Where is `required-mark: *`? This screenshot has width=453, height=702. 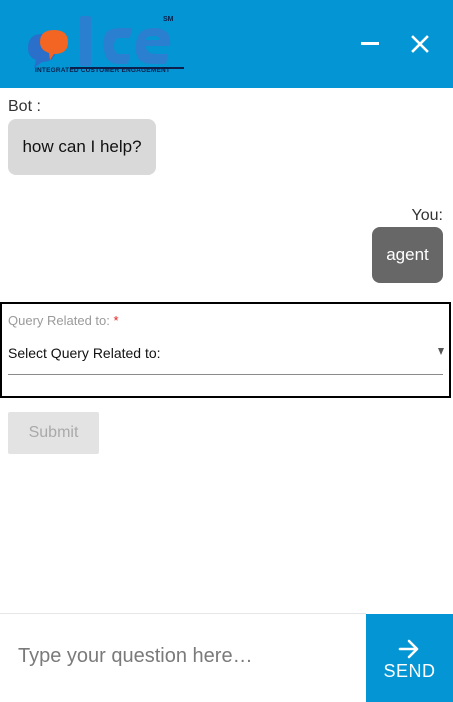
required-mark: * is located at coordinates (116, 320).